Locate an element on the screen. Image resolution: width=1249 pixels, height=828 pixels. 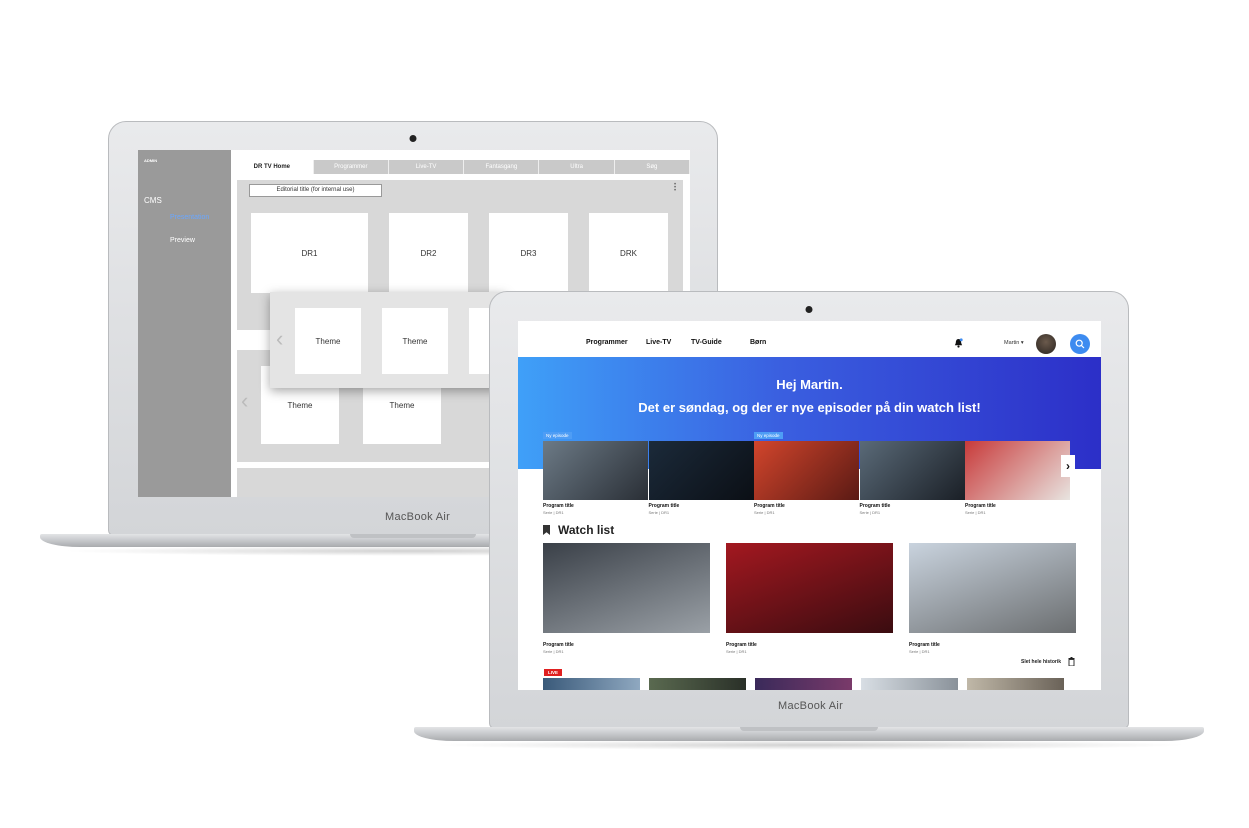
watchlist-title: Watch list is located at coordinates (586, 530).